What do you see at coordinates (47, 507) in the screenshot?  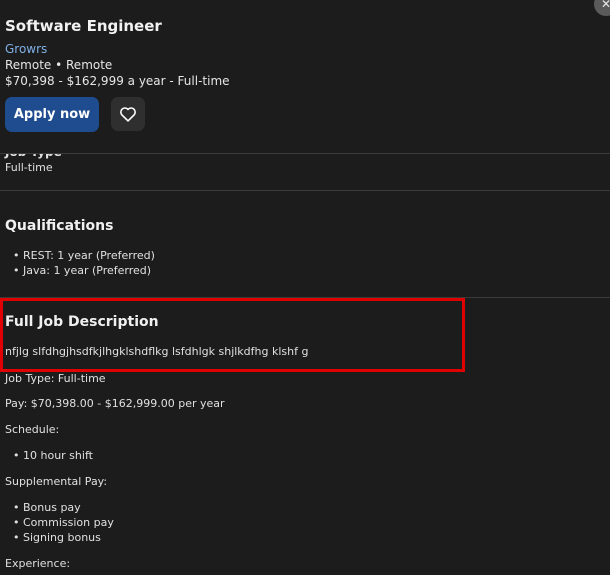 I see `supplemental-pay-item: Bonus pay` at bounding box center [47, 507].